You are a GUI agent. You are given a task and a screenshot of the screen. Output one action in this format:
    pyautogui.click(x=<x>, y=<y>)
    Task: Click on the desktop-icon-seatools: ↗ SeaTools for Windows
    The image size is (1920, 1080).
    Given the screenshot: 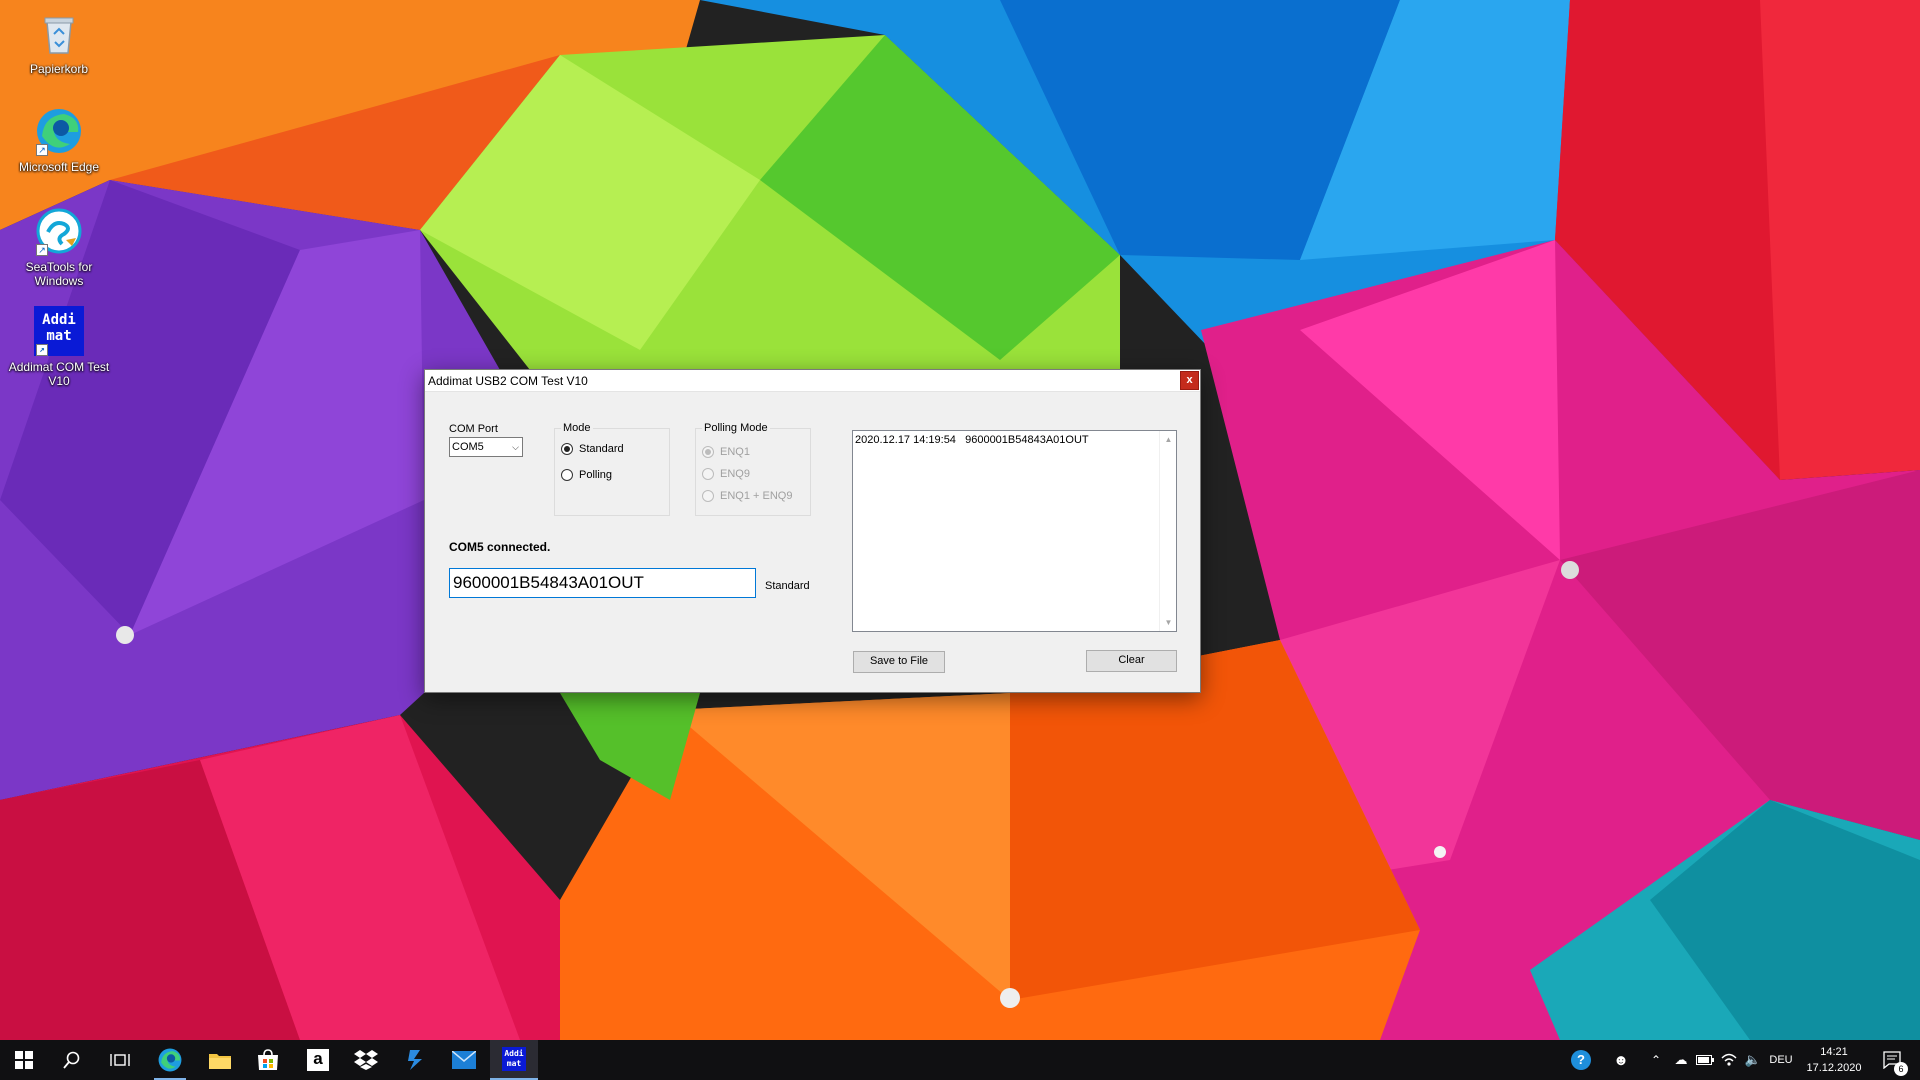 What is the action you would take?
    pyautogui.click(x=59, y=247)
    